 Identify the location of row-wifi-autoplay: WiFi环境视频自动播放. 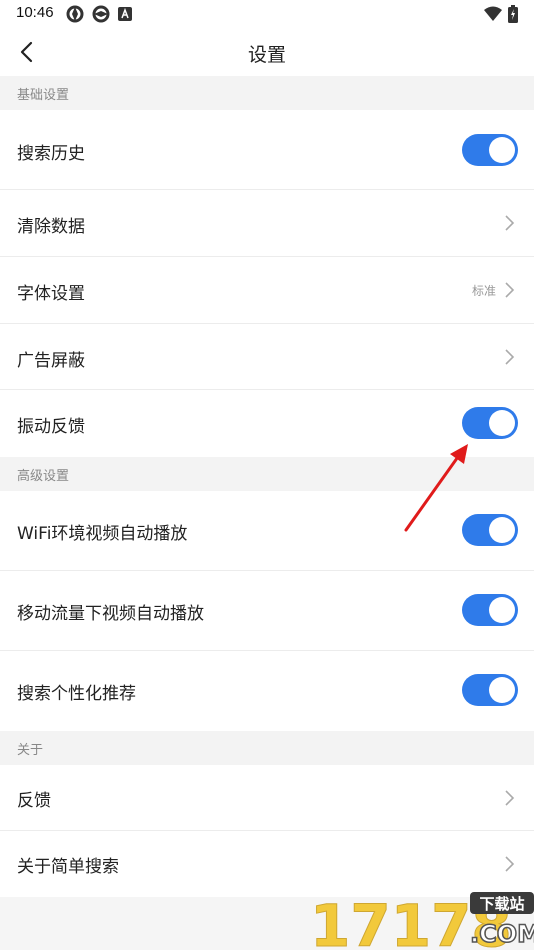
(267, 531).